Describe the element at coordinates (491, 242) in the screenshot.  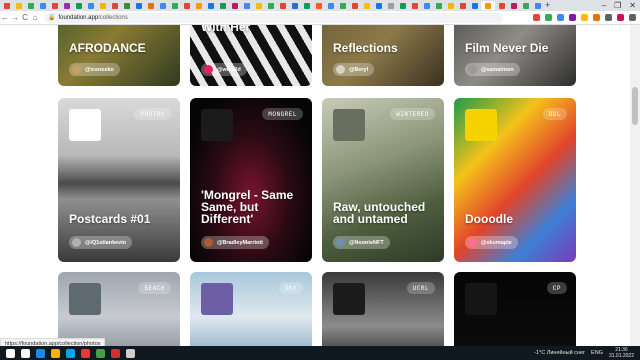
I see `creator-chip: @skumapie` at that location.